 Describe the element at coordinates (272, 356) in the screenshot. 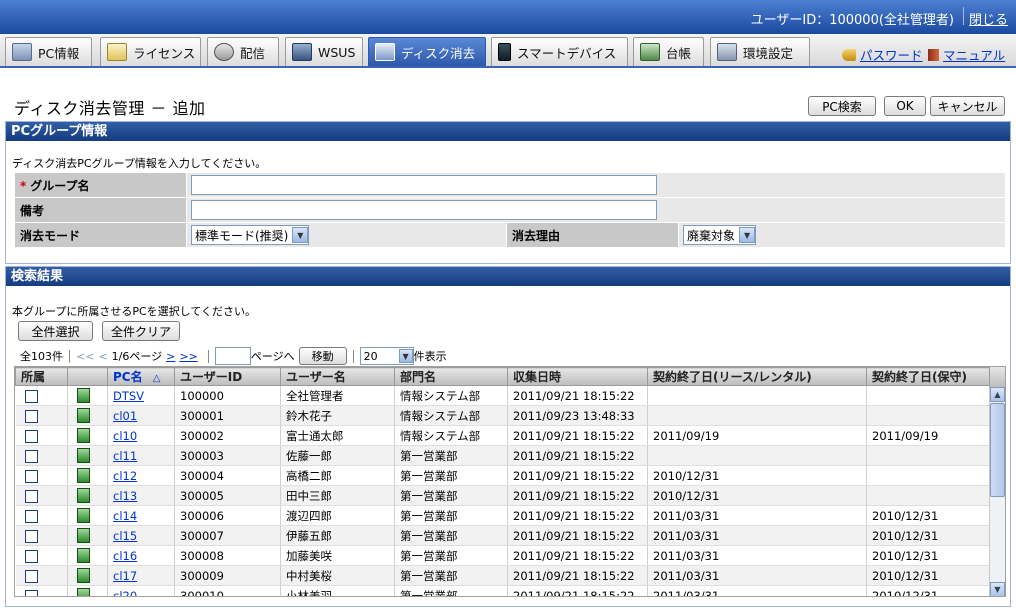

I see `page-to-label: ページへ` at that location.